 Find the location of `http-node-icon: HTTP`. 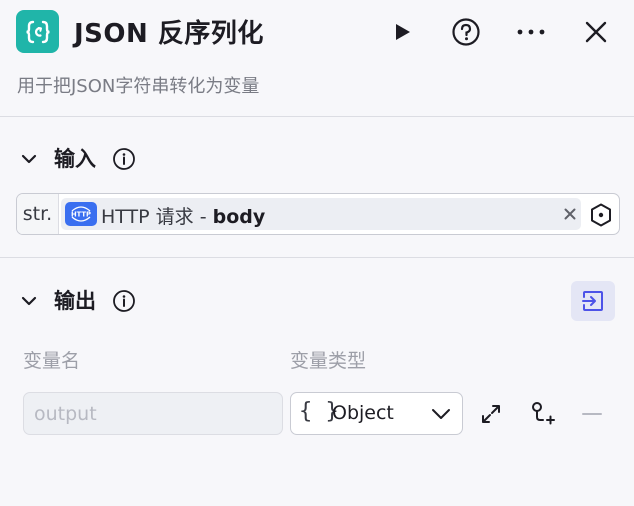

http-node-icon: HTTP is located at coordinates (81, 214).